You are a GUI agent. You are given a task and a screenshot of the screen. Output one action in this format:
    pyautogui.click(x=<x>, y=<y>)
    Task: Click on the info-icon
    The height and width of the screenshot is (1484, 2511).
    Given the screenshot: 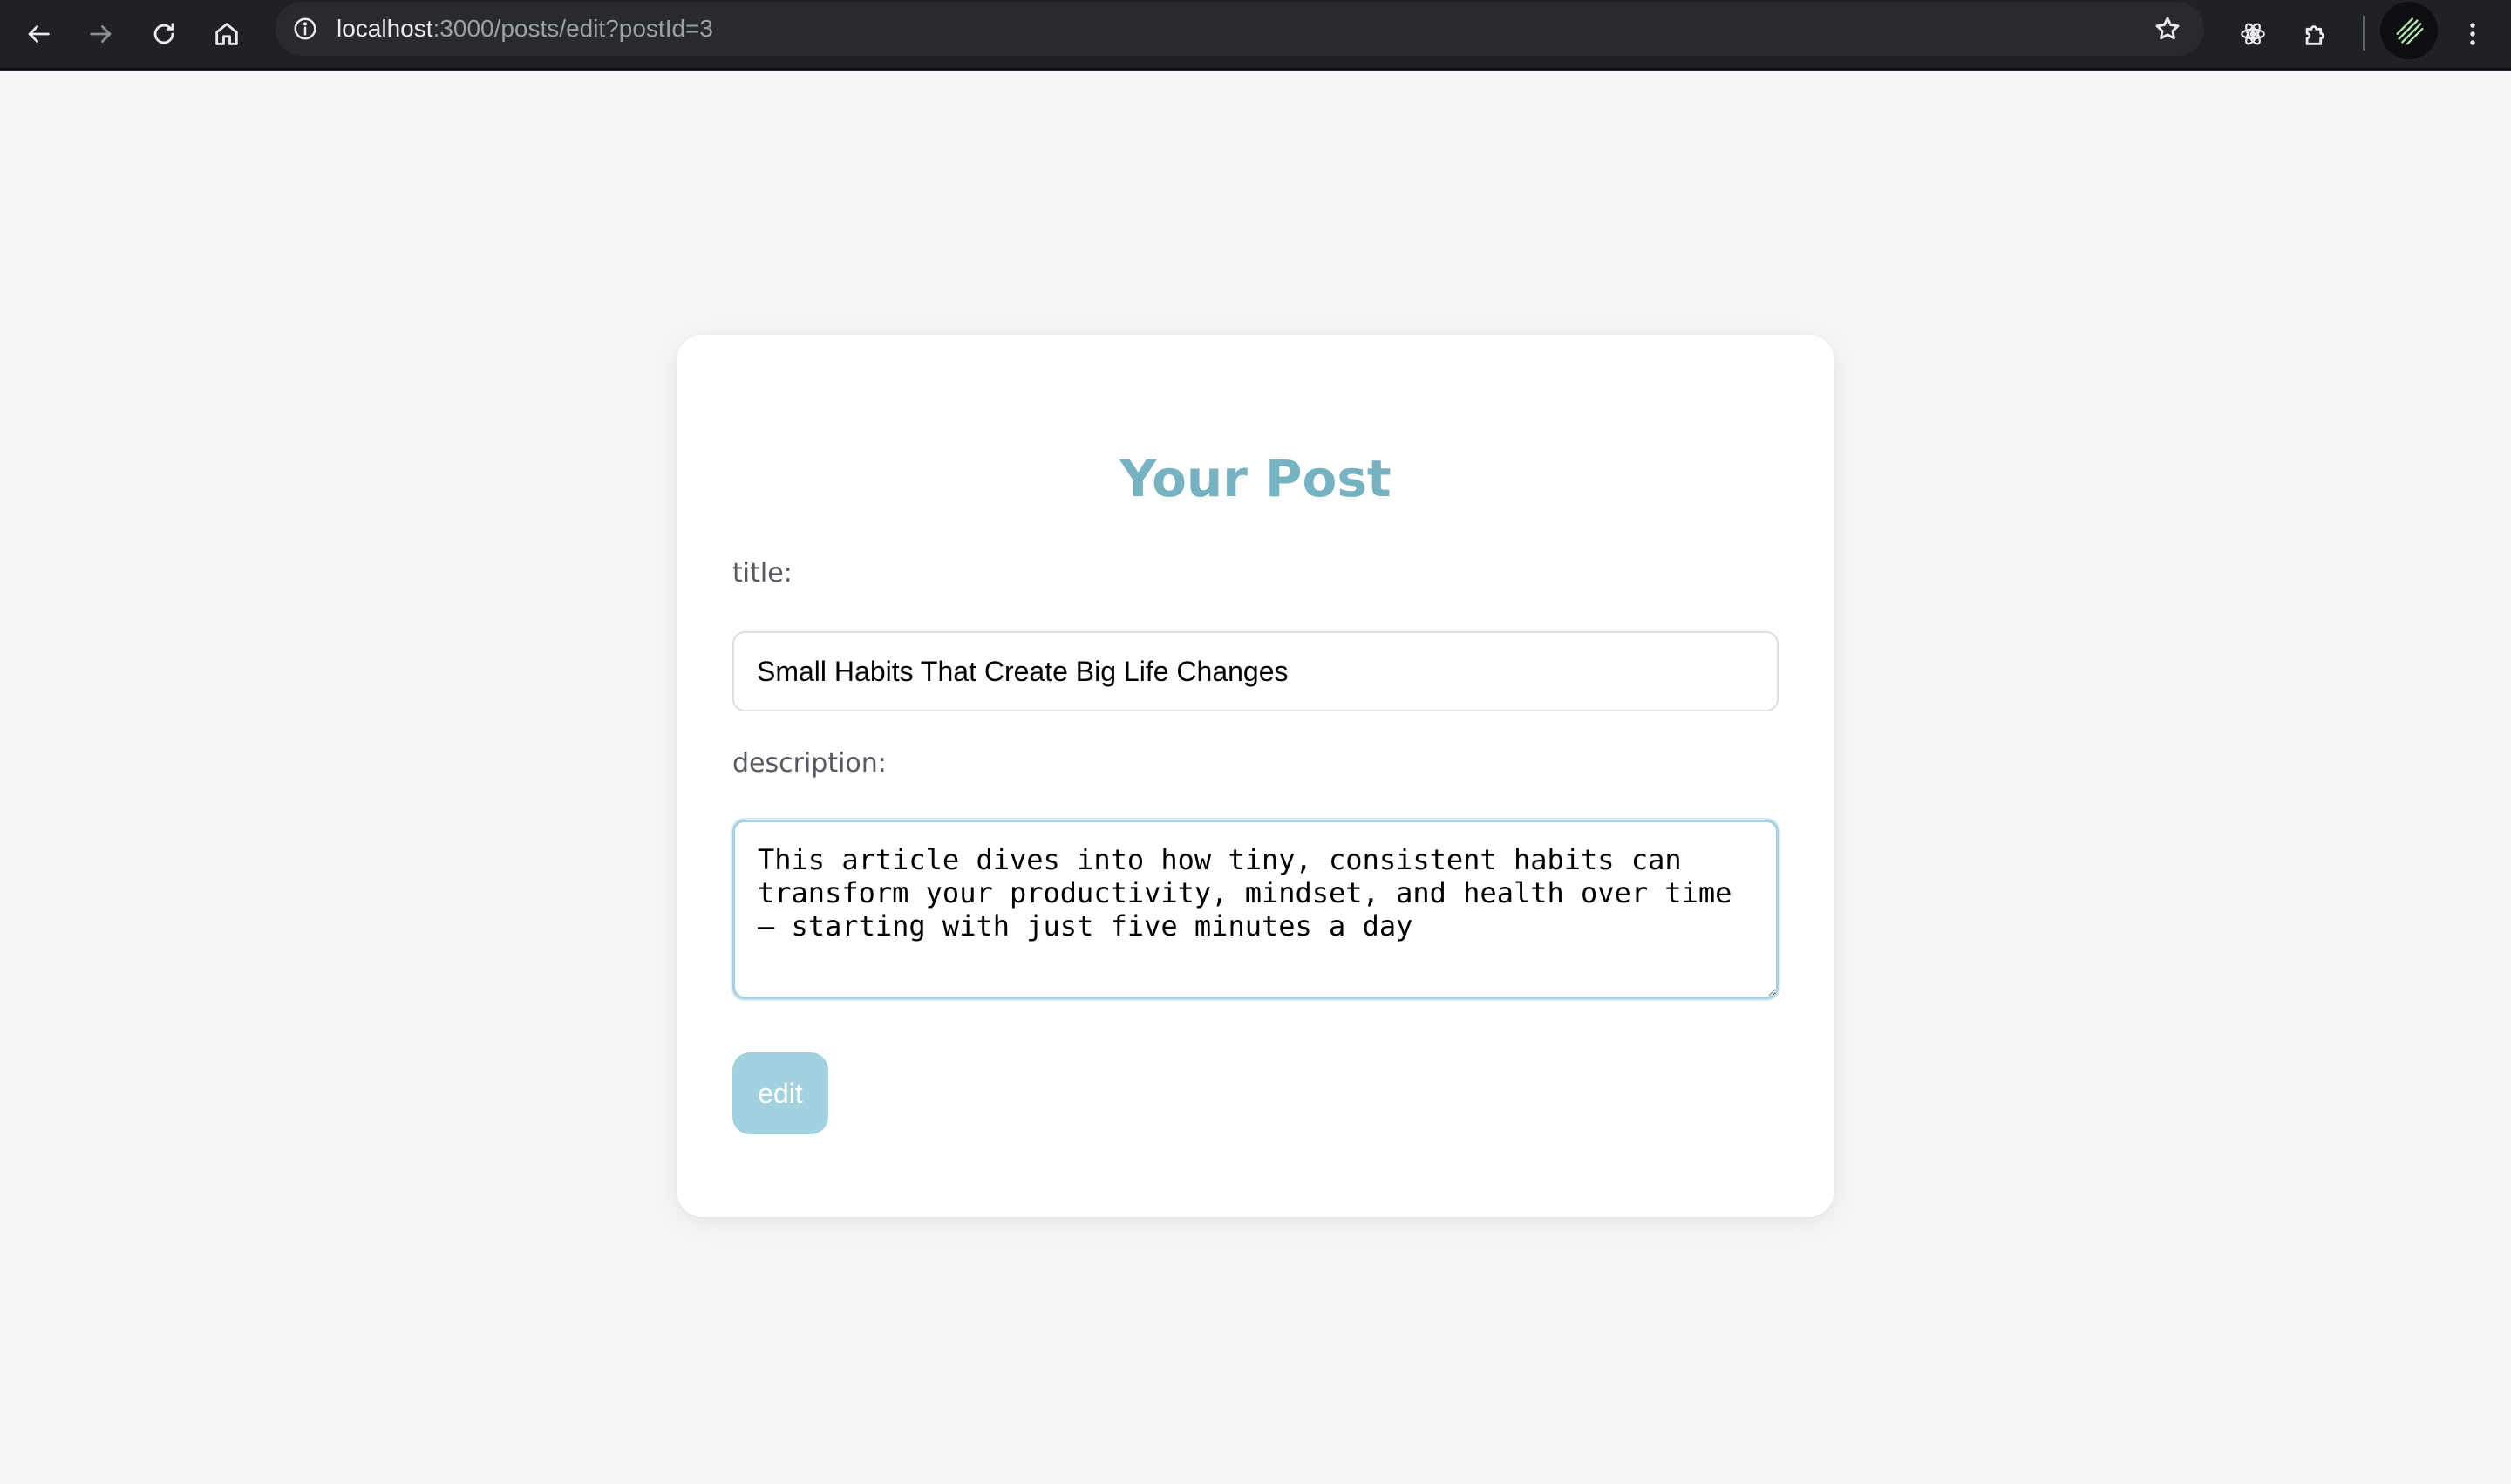 What is the action you would take?
    pyautogui.click(x=305, y=28)
    